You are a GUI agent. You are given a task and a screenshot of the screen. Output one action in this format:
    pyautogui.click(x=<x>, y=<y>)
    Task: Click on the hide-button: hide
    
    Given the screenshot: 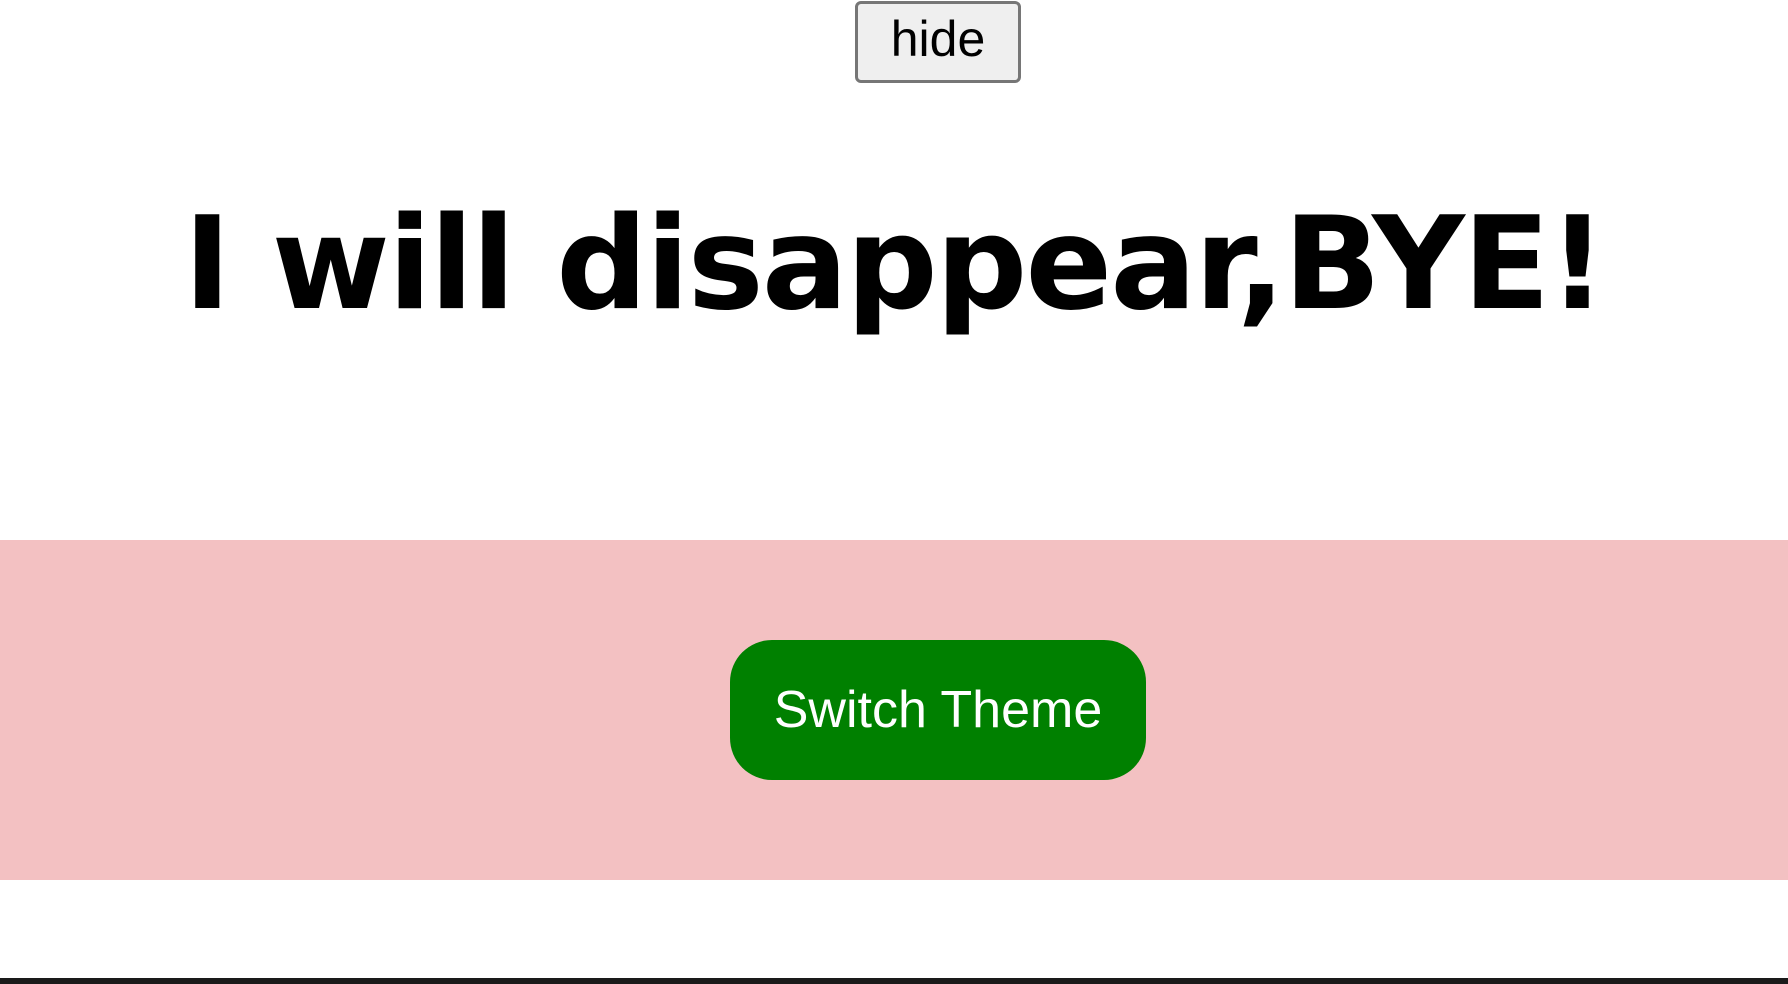 What is the action you would take?
    pyautogui.click(x=938, y=42)
    